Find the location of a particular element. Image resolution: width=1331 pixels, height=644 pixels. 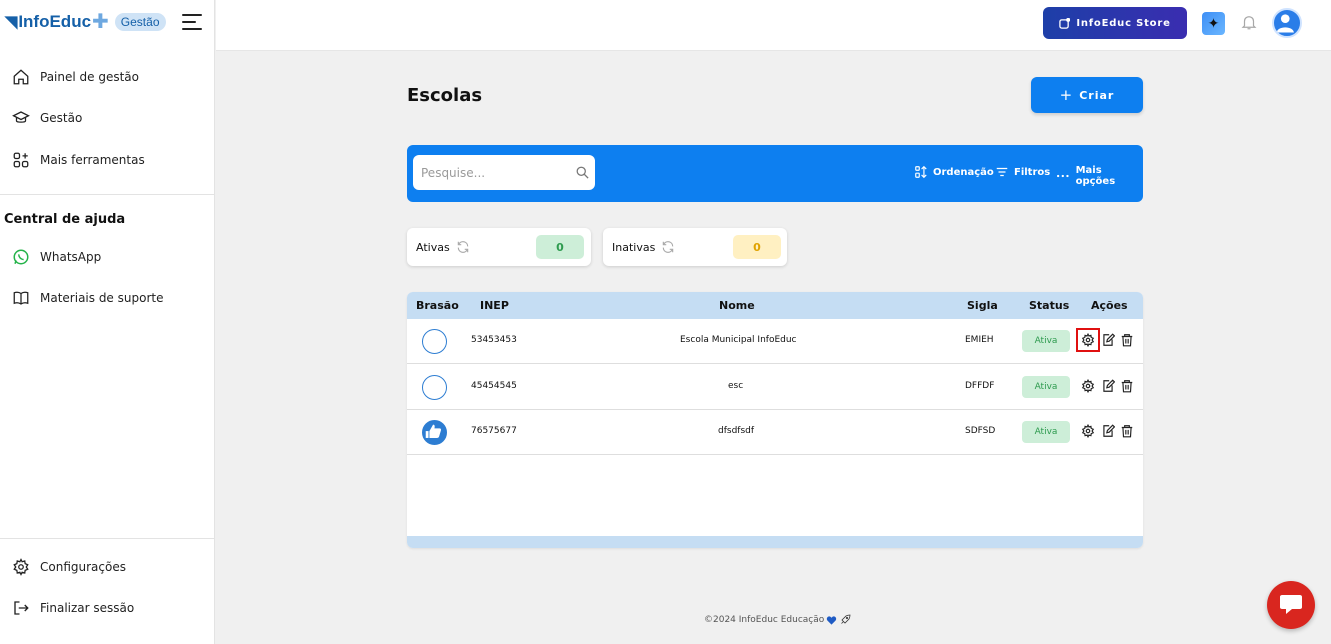

store-button-label: InfoEduc Store is located at coordinates (1123, 23).